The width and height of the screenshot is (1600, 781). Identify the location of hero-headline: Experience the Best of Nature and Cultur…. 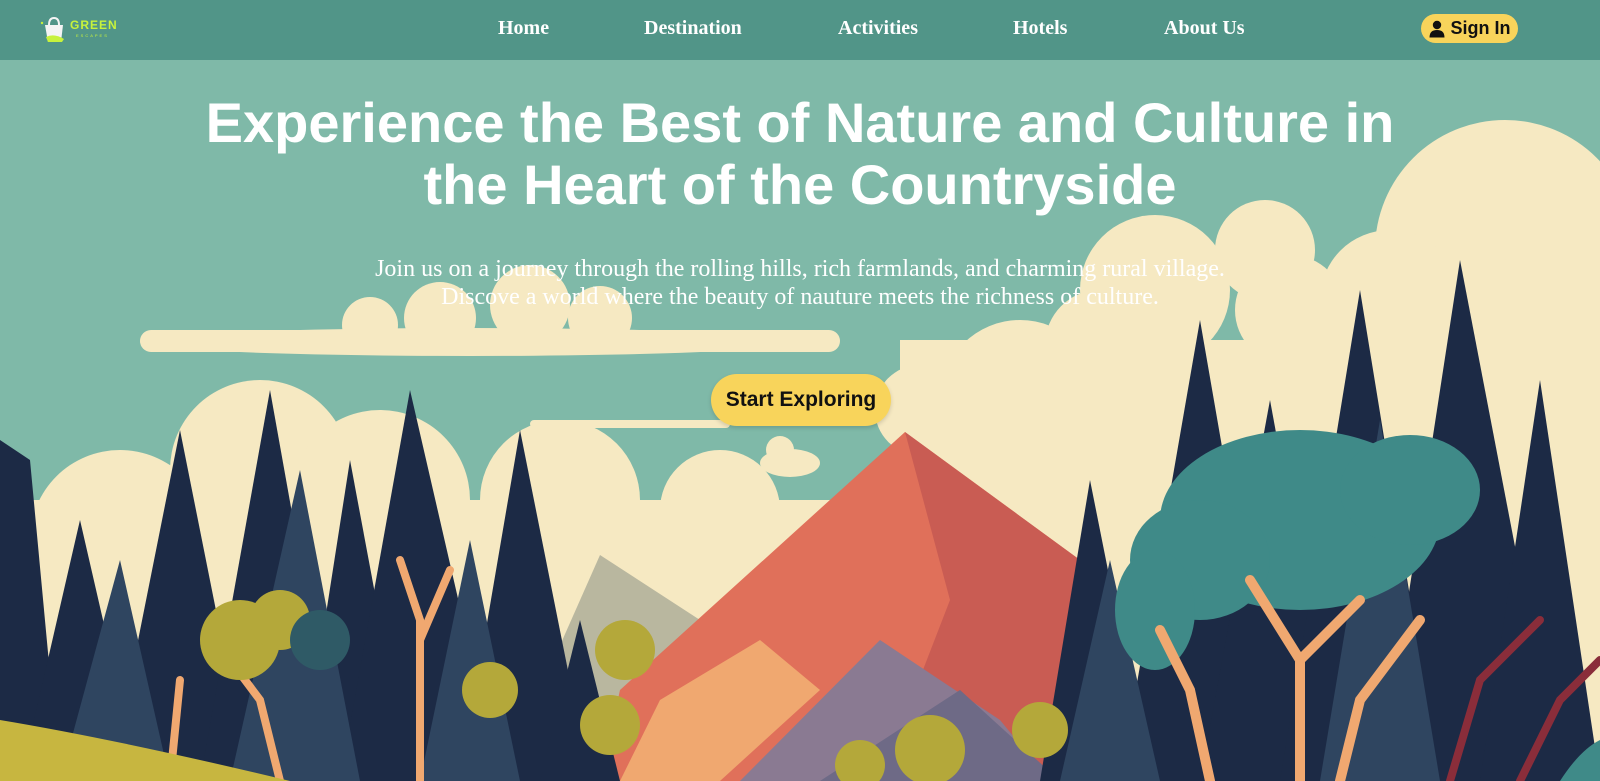
(800, 153).